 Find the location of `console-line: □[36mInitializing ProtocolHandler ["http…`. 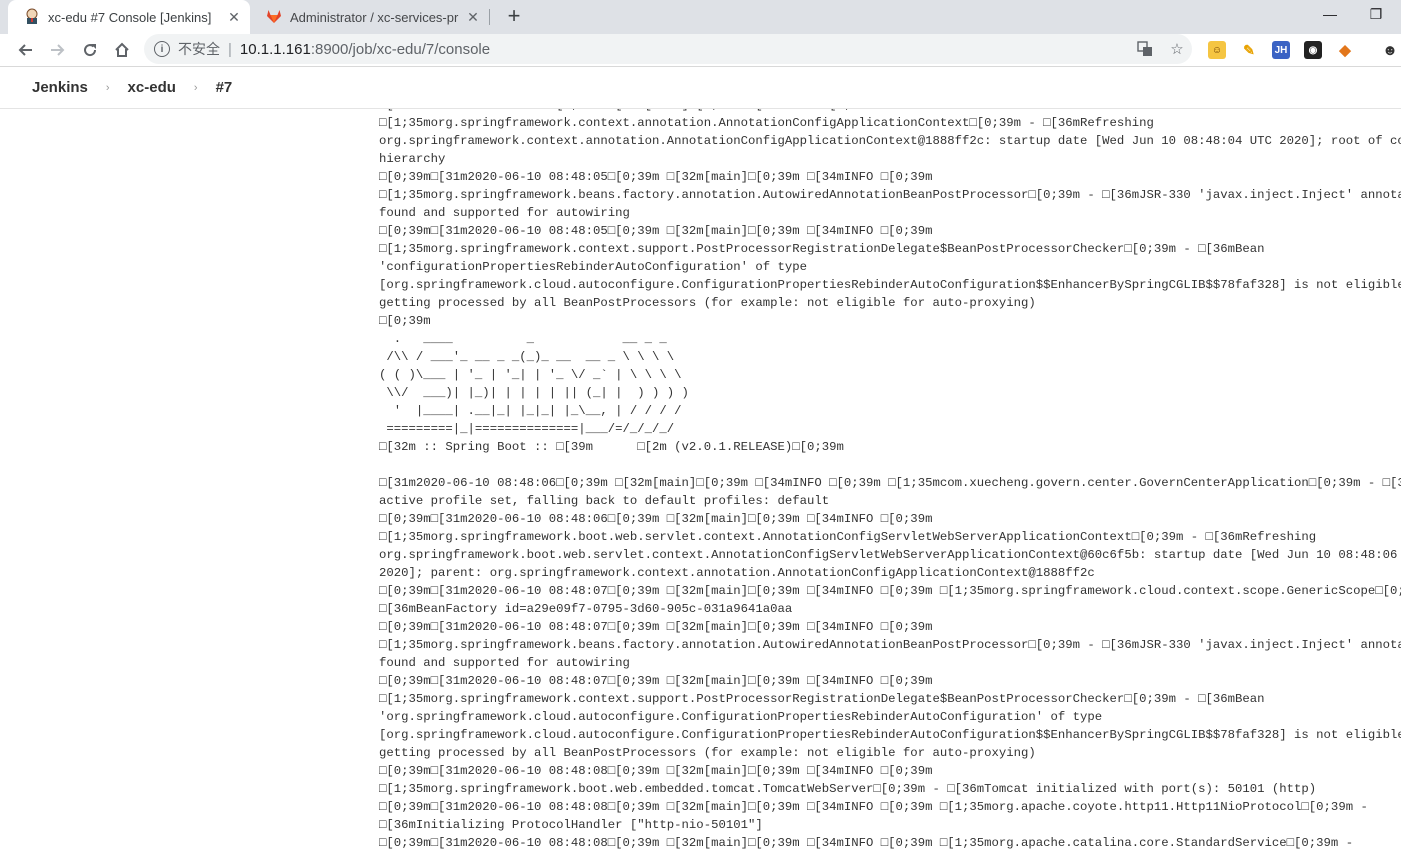

console-line: □[36mInitializing ProtocolHandler ["http… is located at coordinates (571, 825).